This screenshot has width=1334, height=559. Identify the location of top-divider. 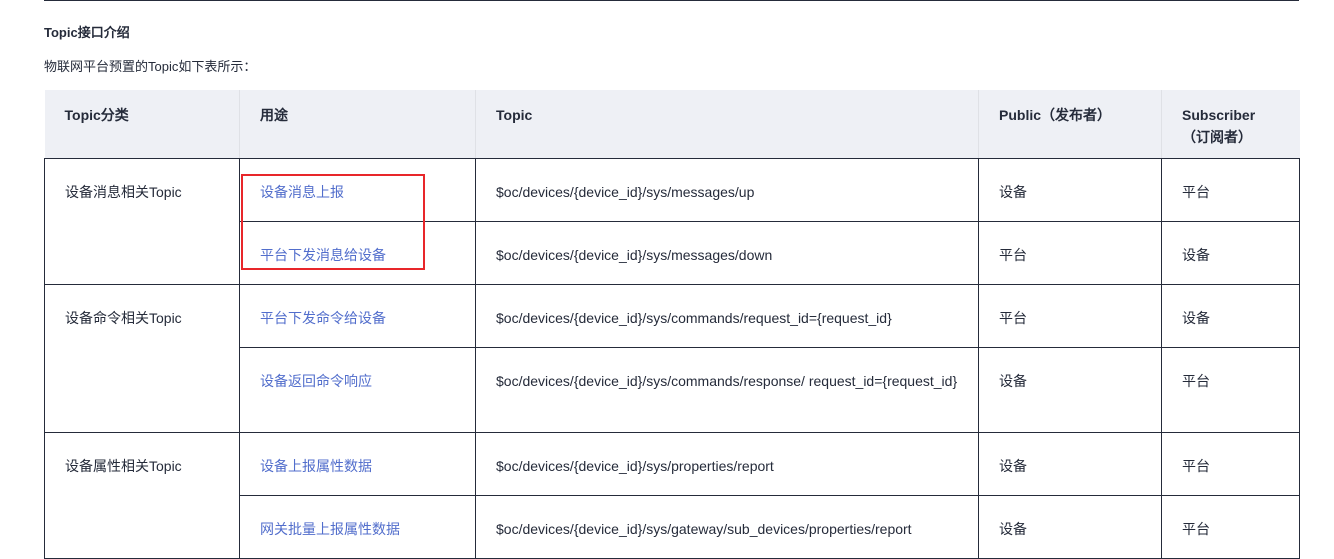
(671, 0).